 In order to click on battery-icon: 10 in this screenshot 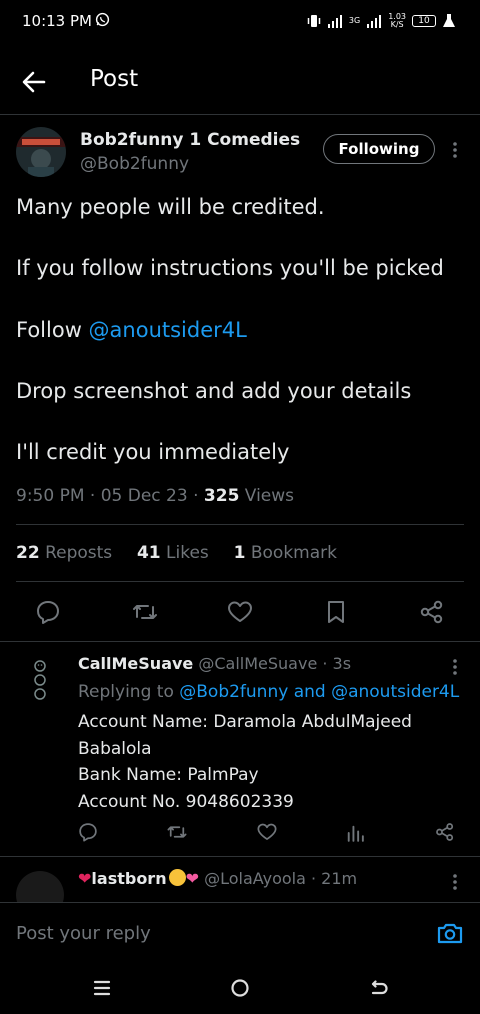, I will do `click(424, 21)`.